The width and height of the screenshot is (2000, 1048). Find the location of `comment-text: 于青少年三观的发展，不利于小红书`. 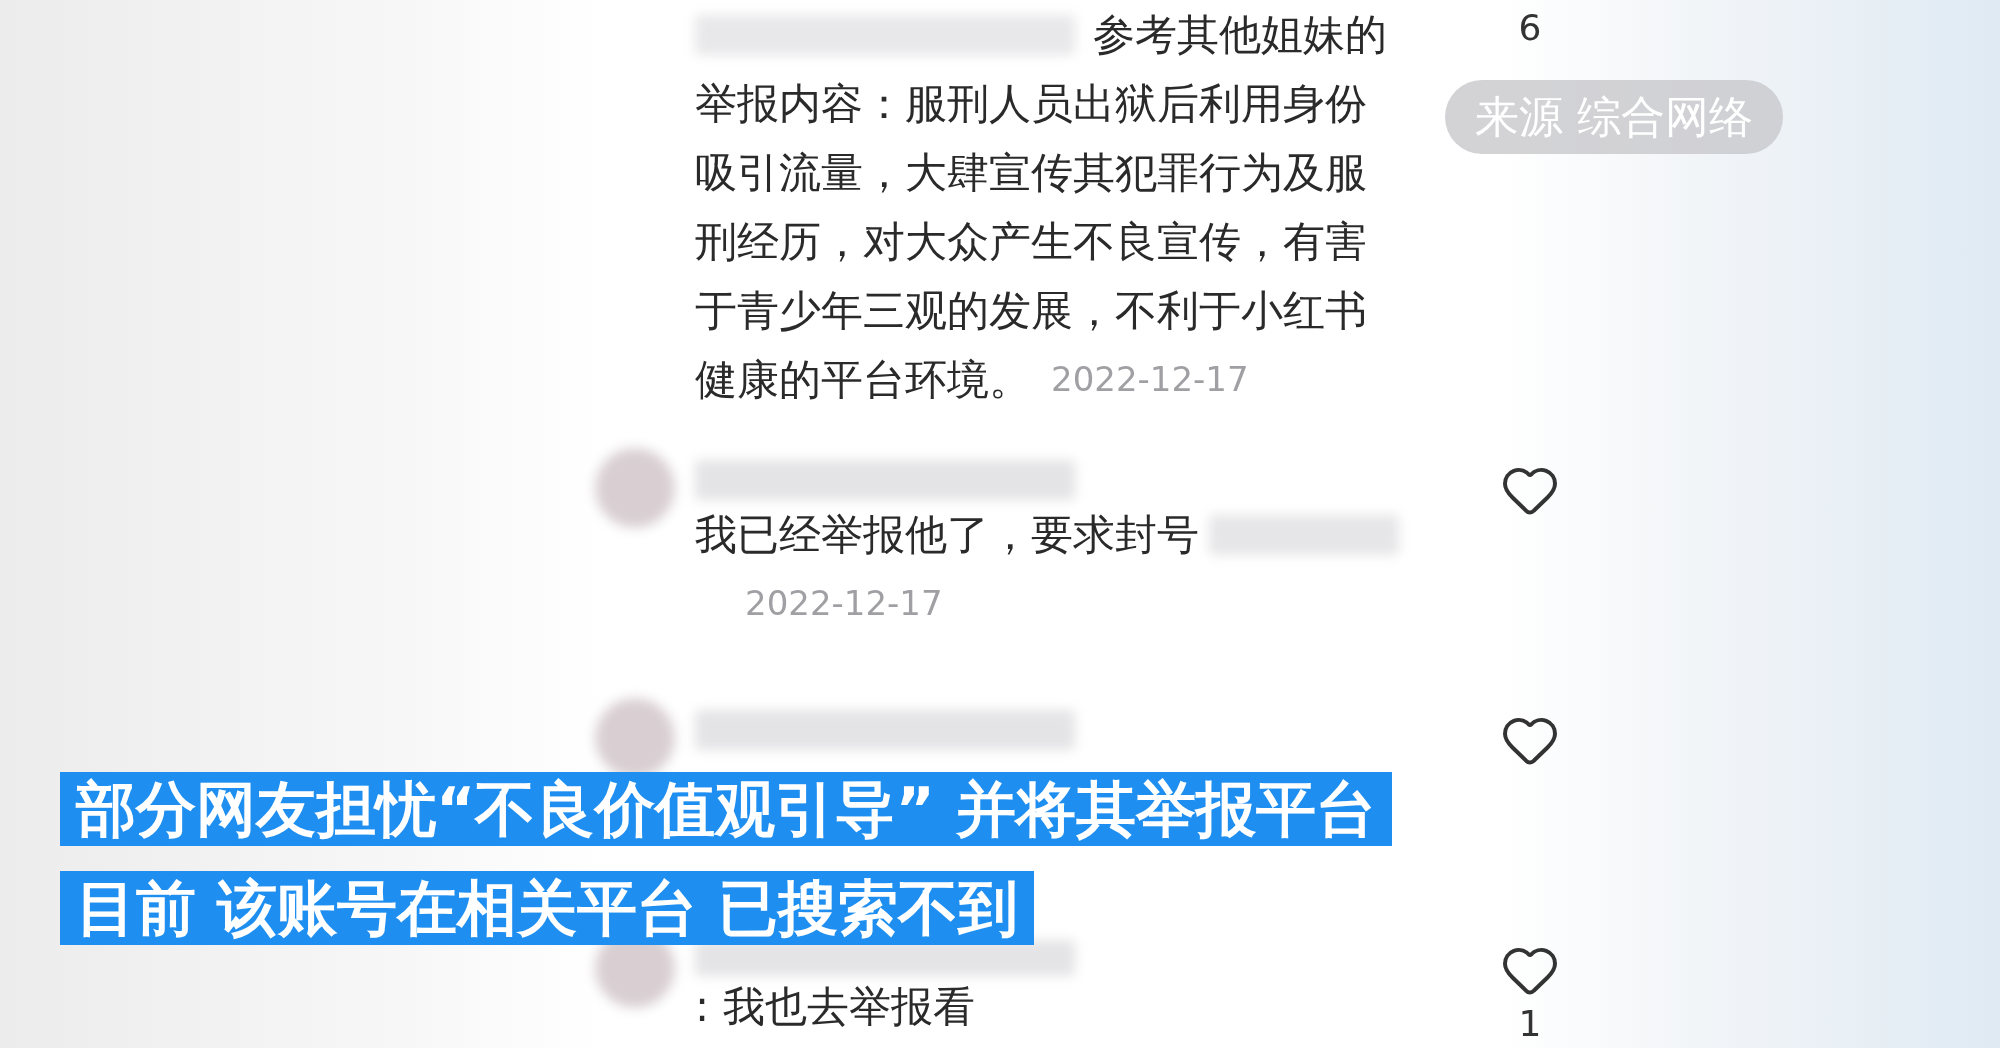

comment-text: 于青少年三观的发展，不利于小红书 is located at coordinates (1031, 310).